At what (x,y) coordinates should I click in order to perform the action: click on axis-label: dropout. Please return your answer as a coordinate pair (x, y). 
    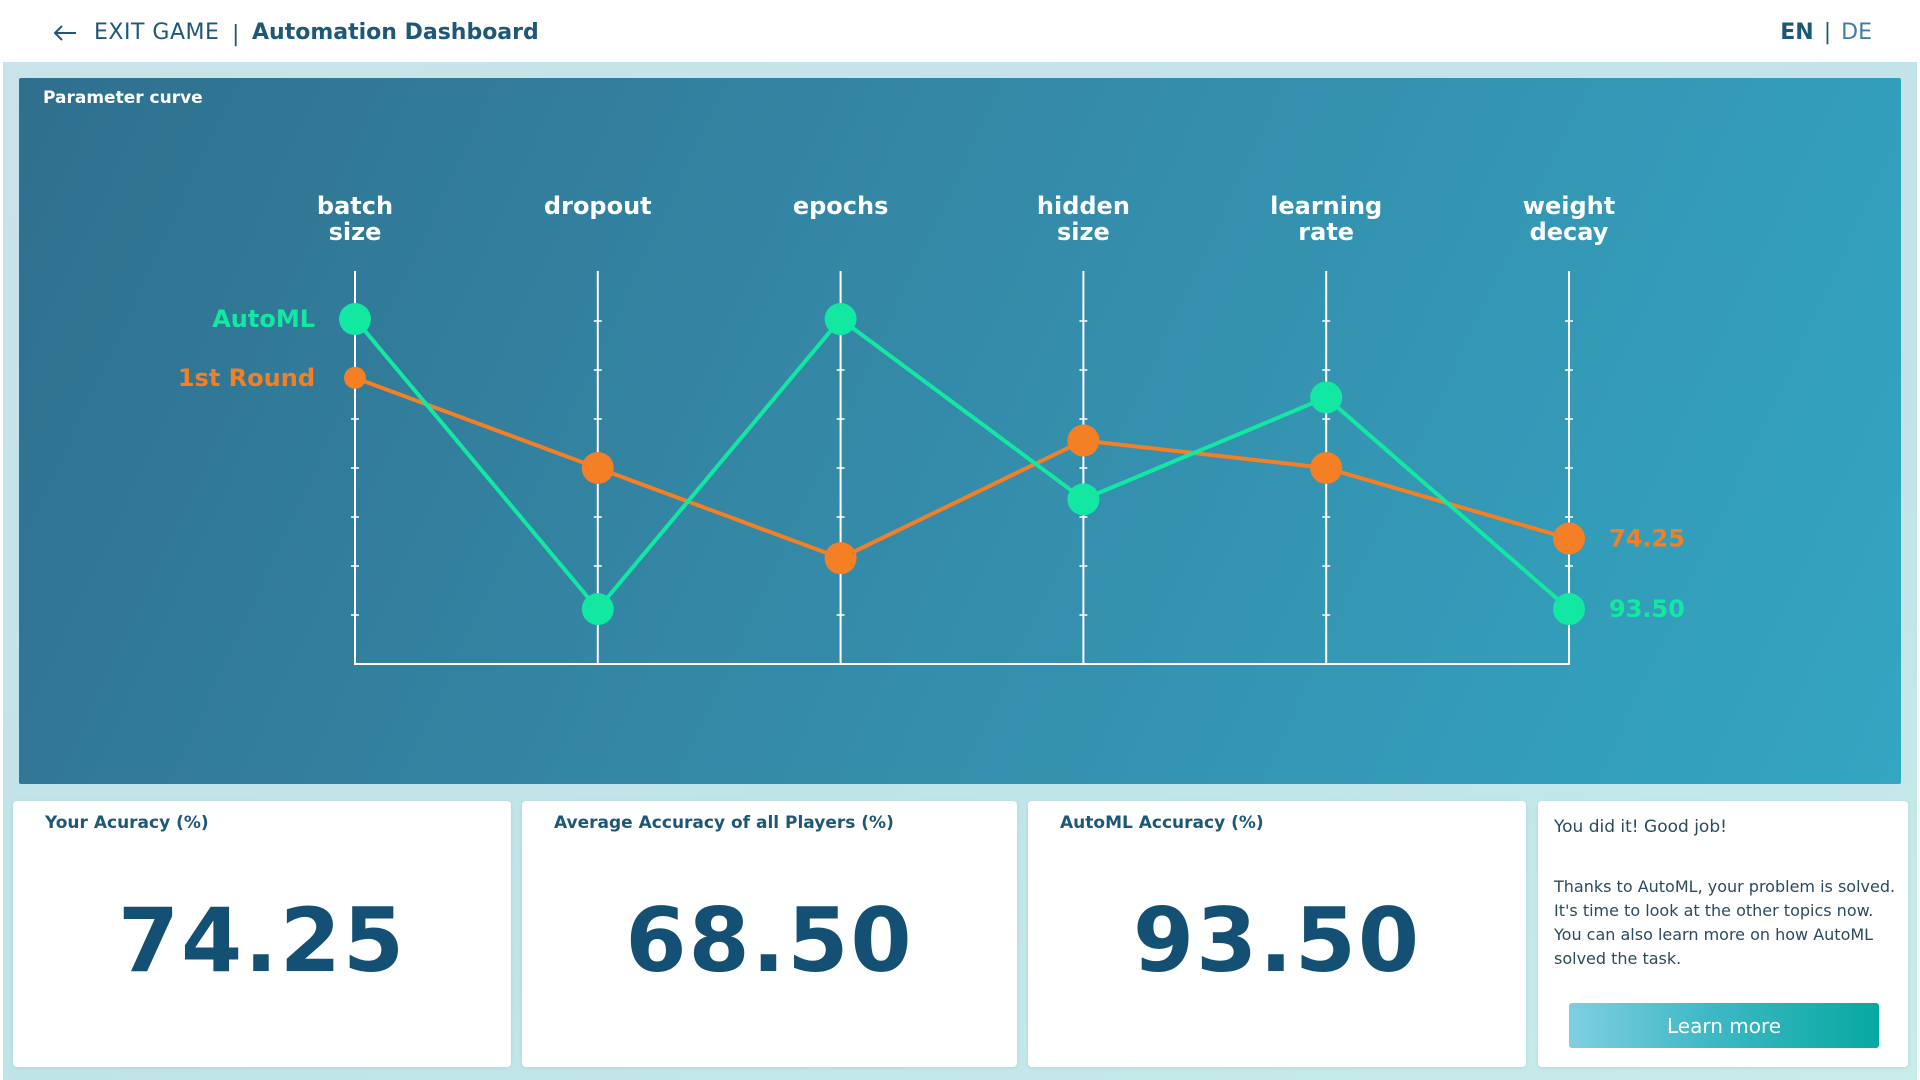
    Looking at the image, I should click on (598, 206).